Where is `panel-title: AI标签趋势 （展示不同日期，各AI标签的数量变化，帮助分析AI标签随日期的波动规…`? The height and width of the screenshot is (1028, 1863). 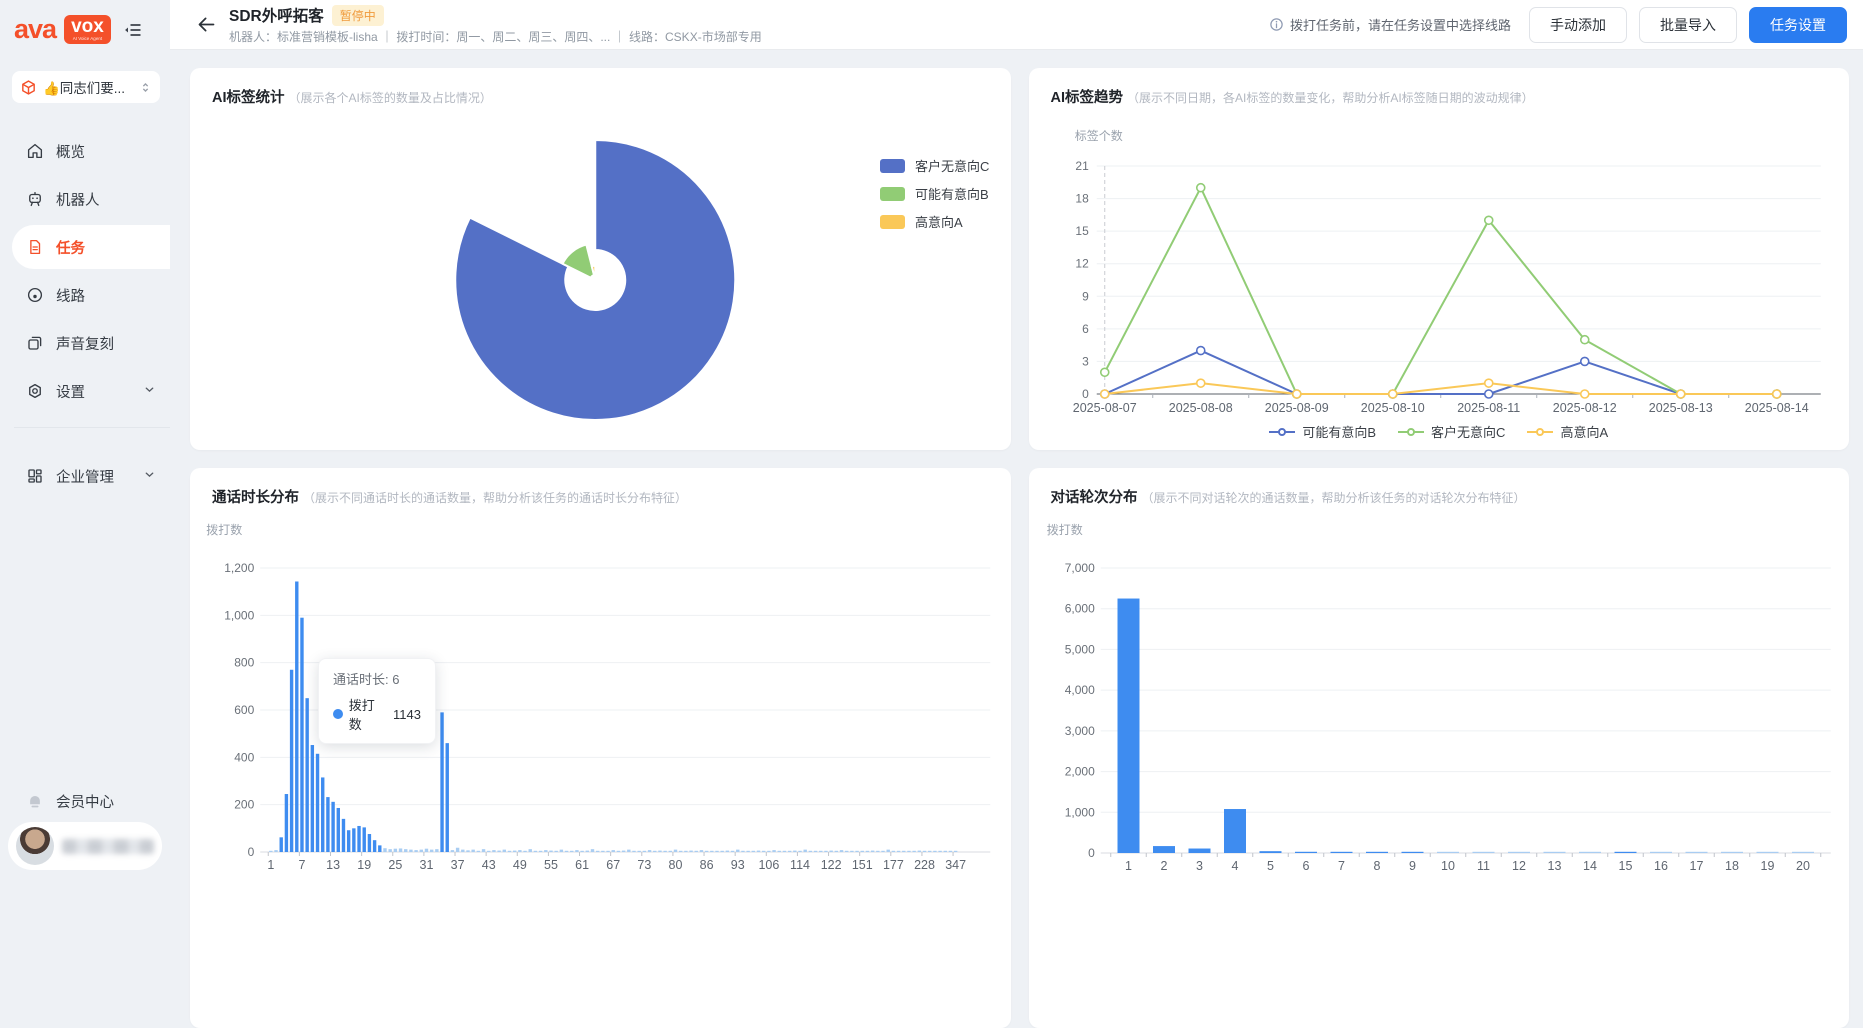
panel-title: AI标签趋势 （展示不同日期，各AI标签的数量变化，帮助分析AI标签随日期的波动规… is located at coordinates (1292, 96).